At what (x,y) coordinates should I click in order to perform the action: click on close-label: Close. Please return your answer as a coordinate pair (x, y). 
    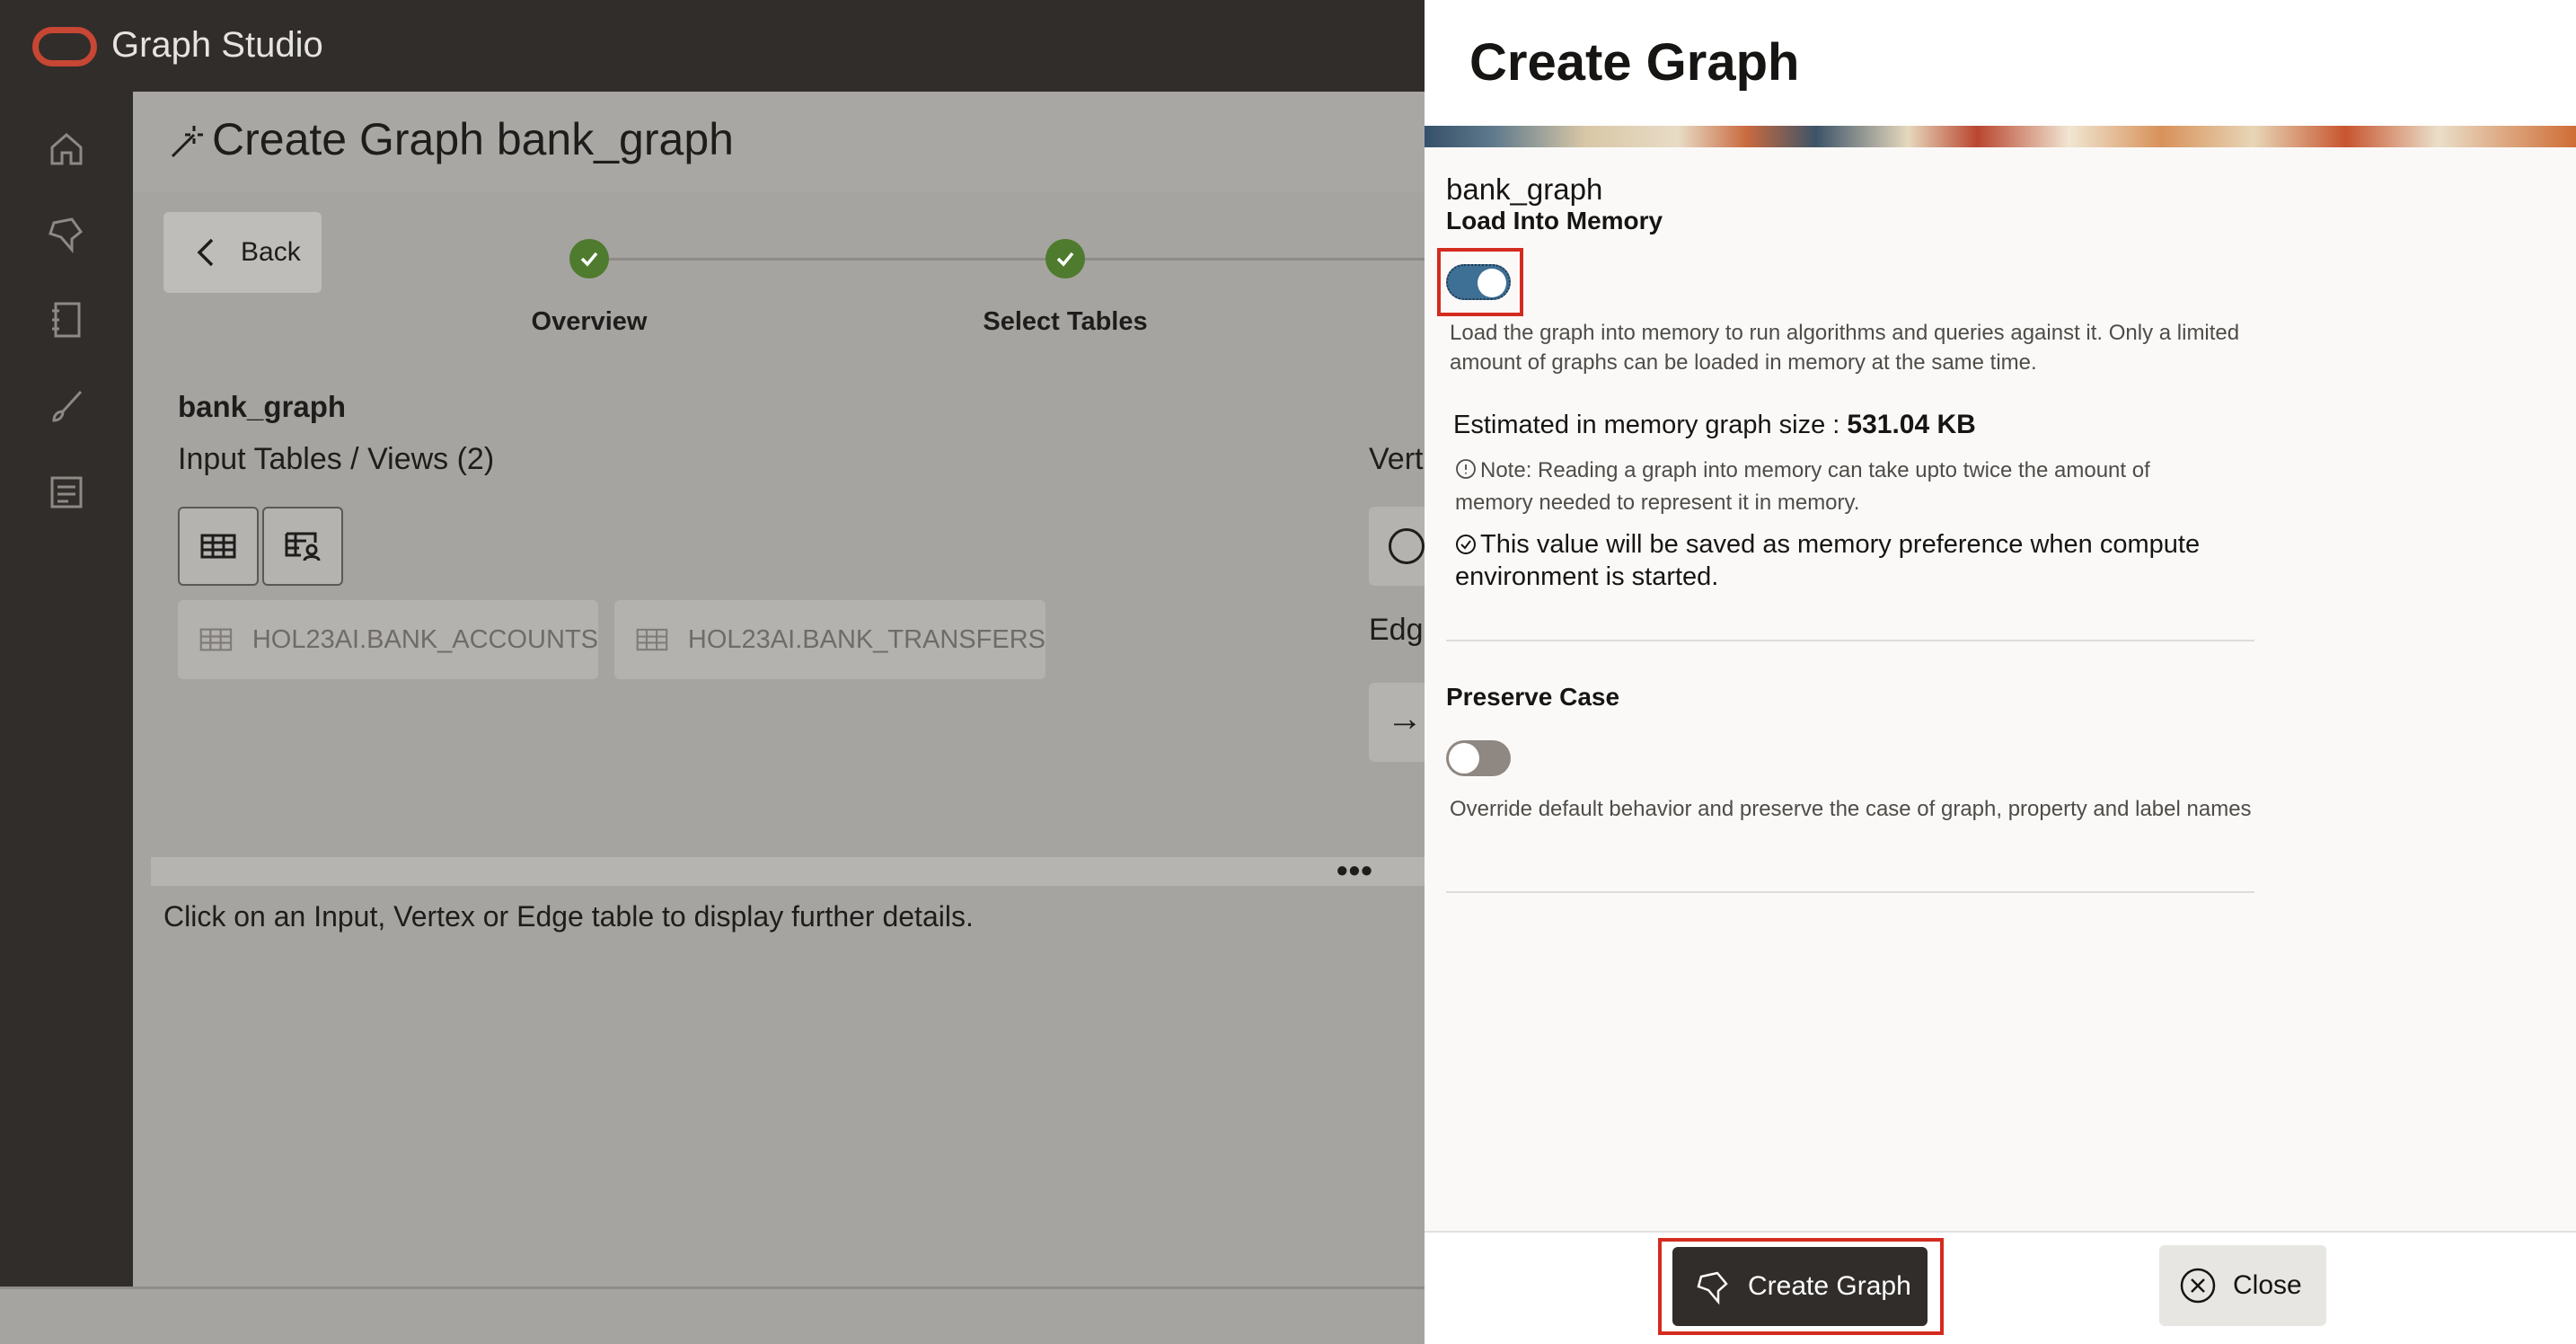
    Looking at the image, I should click on (2267, 1285).